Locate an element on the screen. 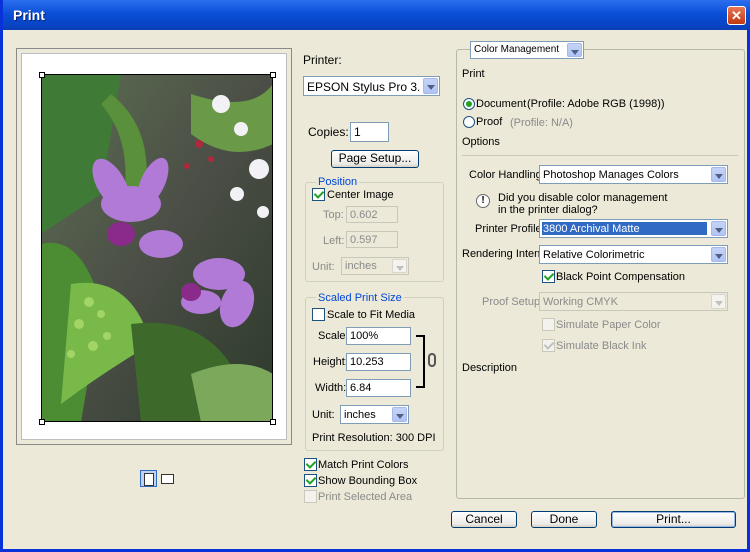  constrain-bracket is located at coordinates (420, 361).